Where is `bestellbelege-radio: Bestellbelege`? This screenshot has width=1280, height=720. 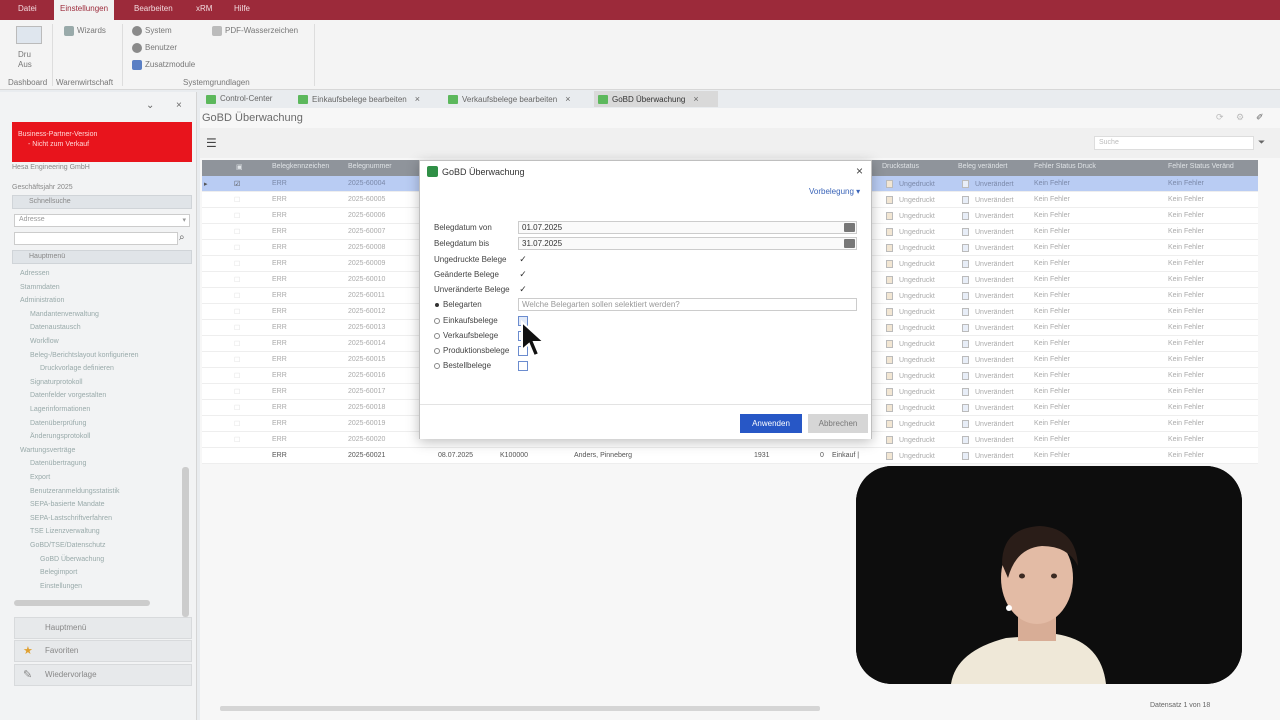
bestellbelege-radio: Bestellbelege is located at coordinates (462, 365).